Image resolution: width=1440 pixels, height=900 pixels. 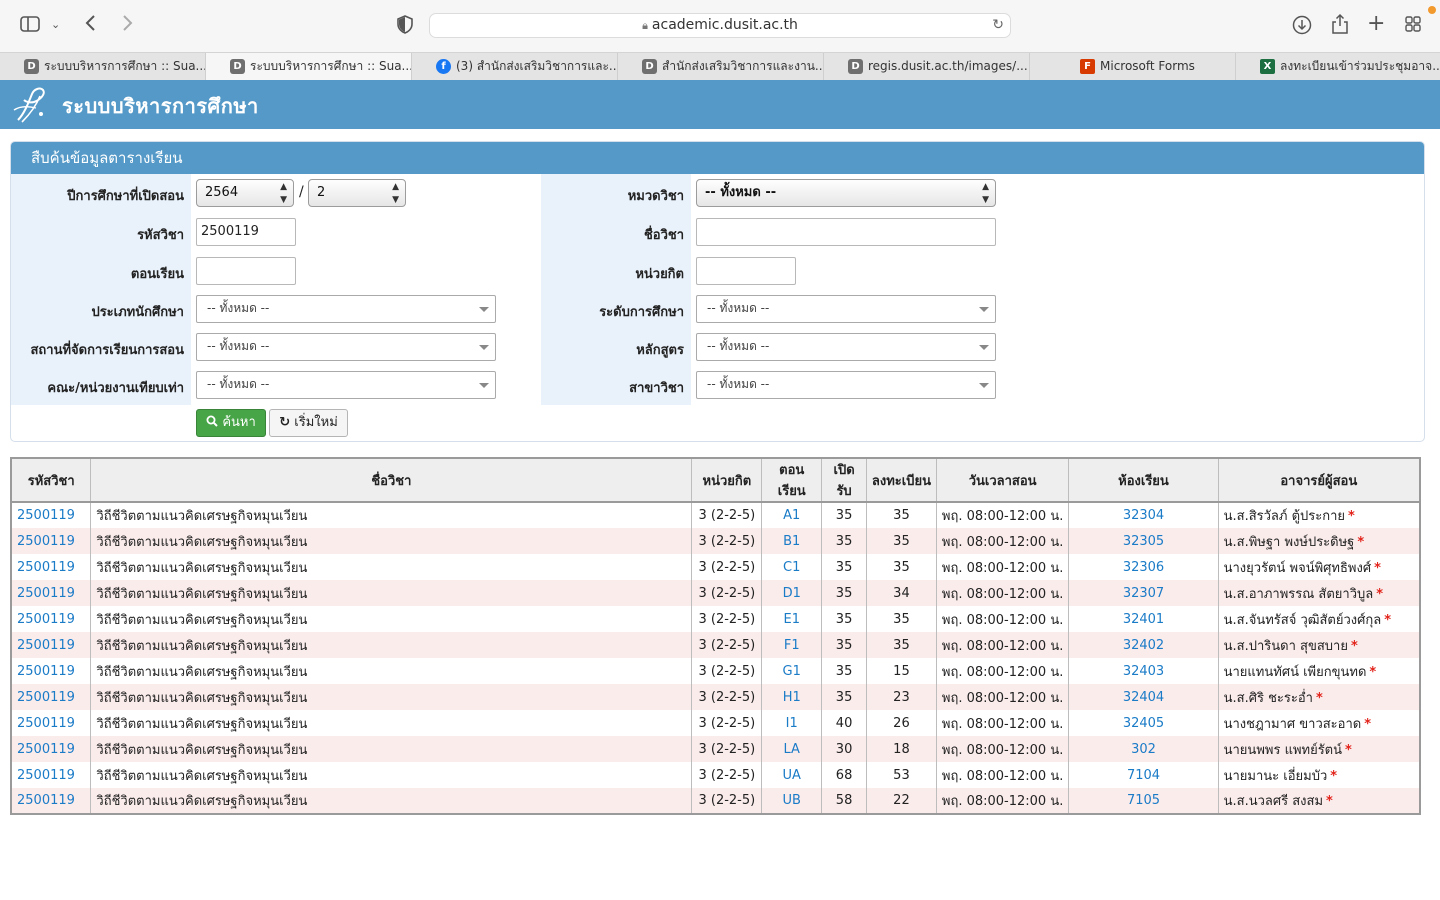 I want to click on required-mark: *, so click(x=1319, y=698).